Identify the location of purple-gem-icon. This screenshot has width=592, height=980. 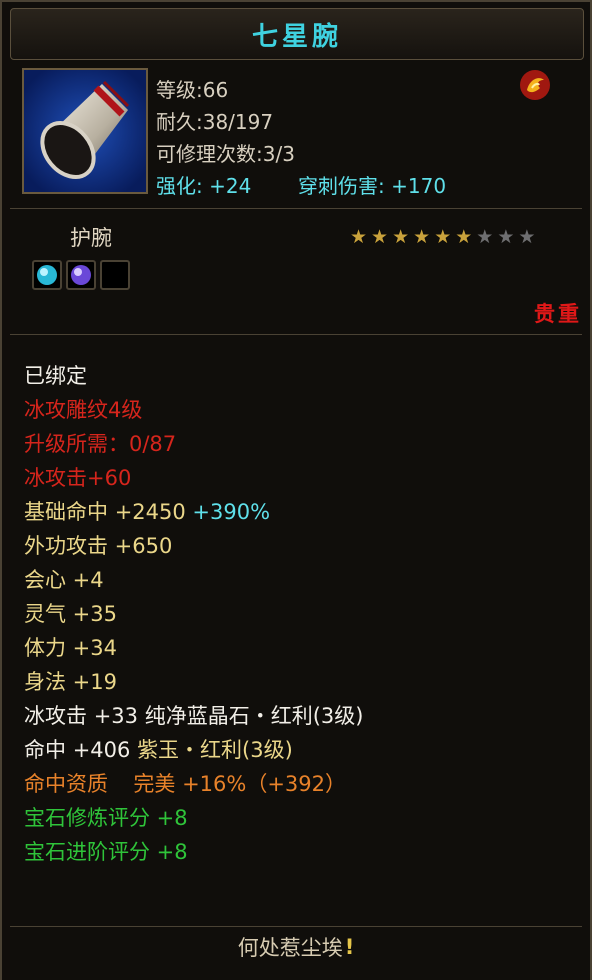
(81, 275).